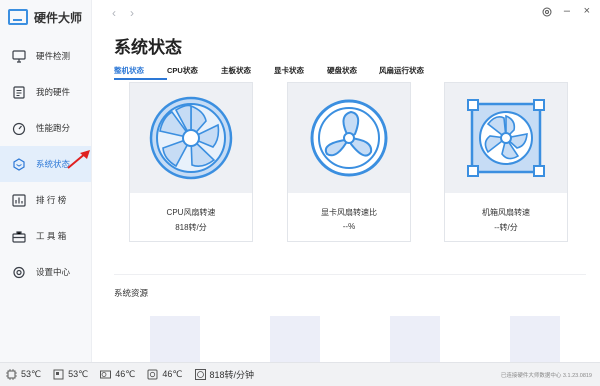 The width and height of the screenshot is (600, 386). Describe the element at coordinates (53, 272) in the screenshot. I see `sidebar-item-label: 设置中心` at that location.